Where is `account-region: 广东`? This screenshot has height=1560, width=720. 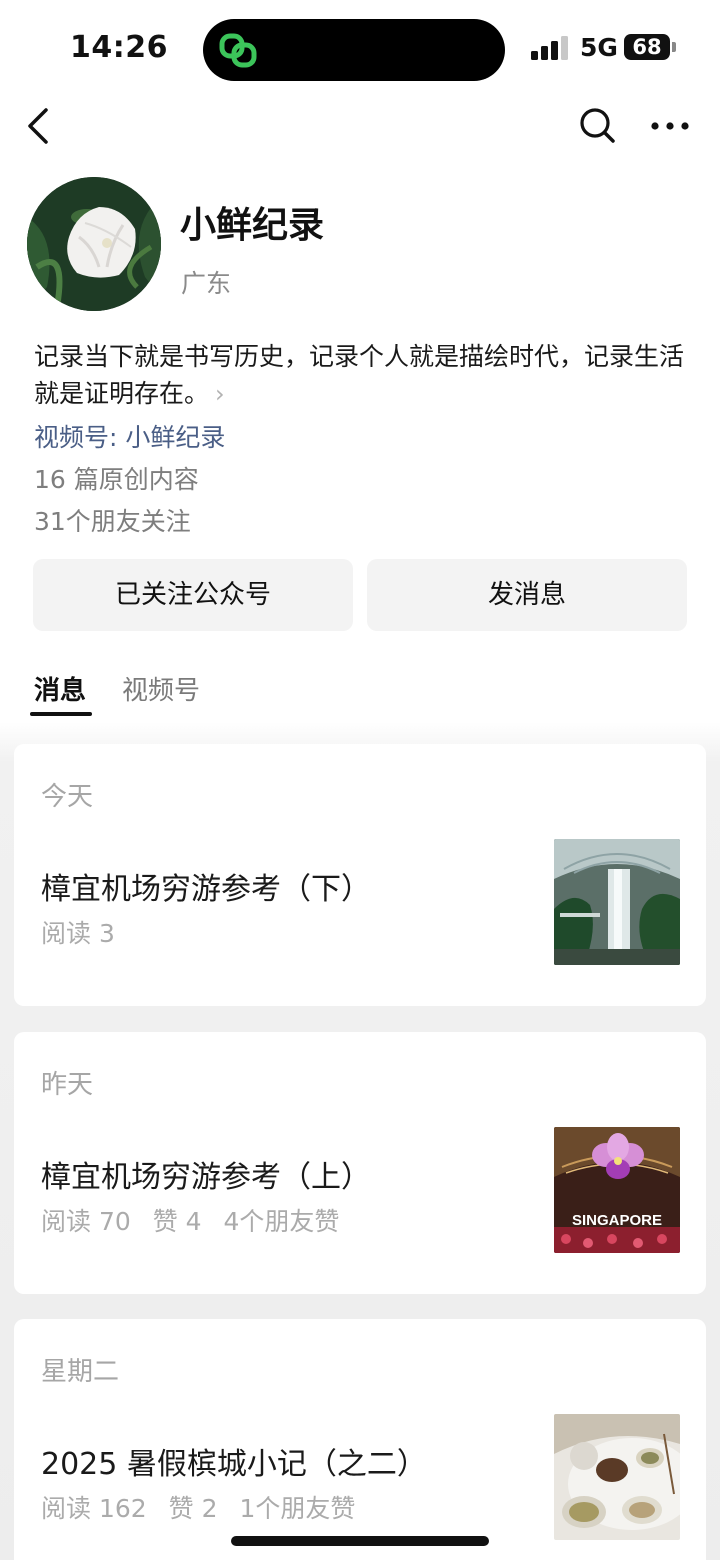
account-region: 广东 is located at coordinates (206, 283).